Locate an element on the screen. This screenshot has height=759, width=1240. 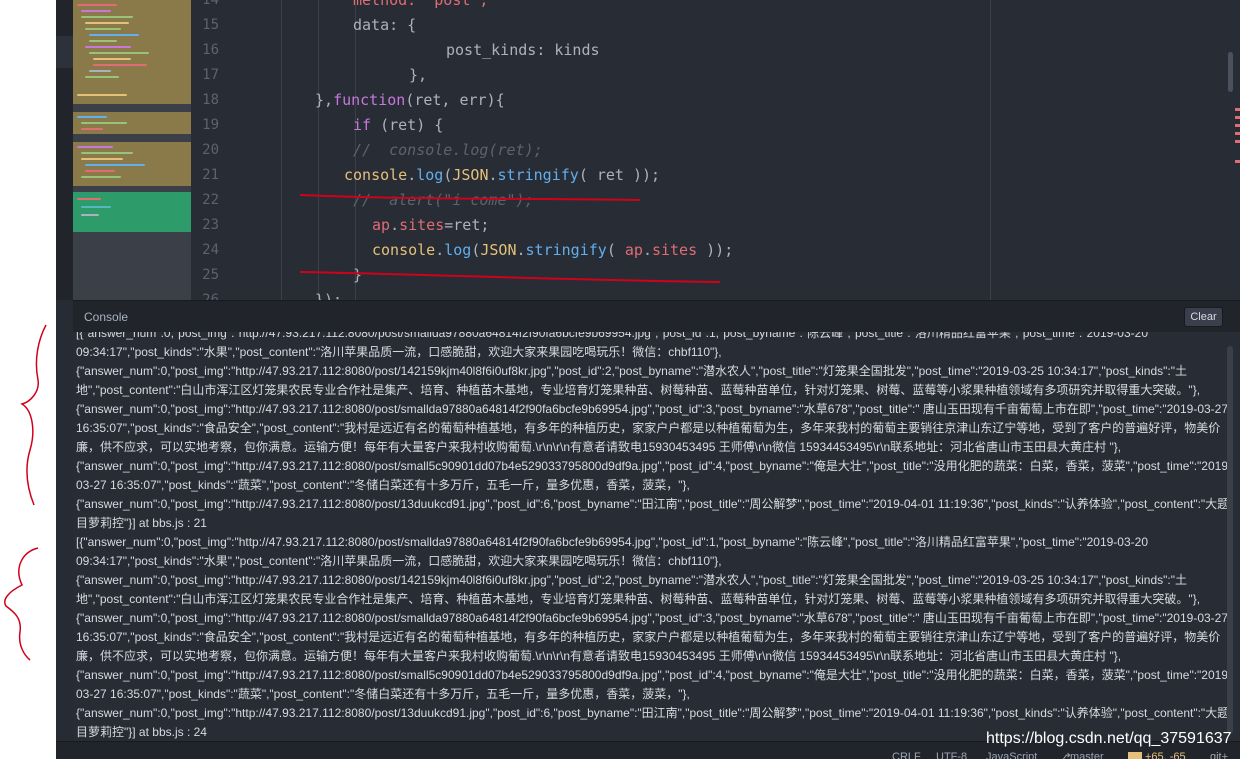
code-line: post_kinds: kinds is located at coordinates (523, 50).